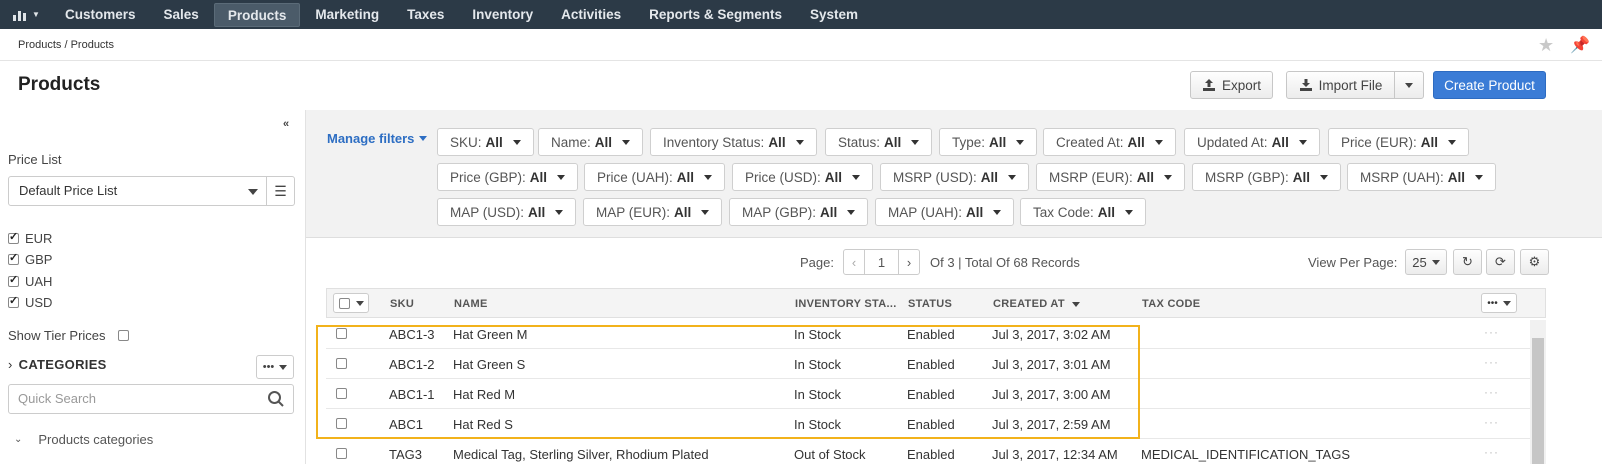 The width and height of the screenshot is (1602, 464). Describe the element at coordinates (834, 15) in the screenshot. I see `nav-system: System` at that location.